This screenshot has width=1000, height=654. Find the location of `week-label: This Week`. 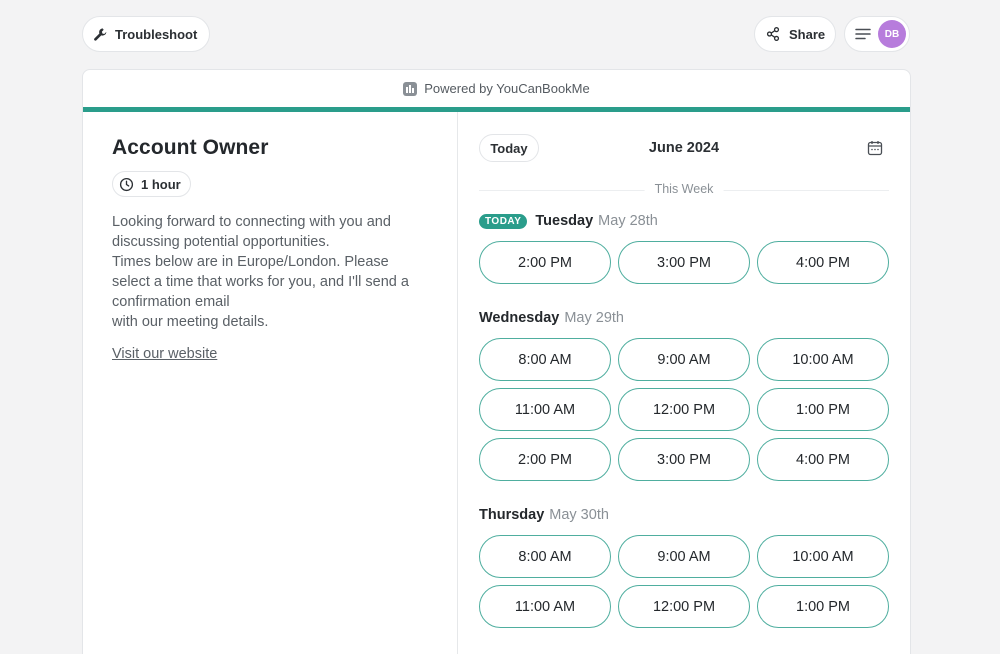

week-label: This Week is located at coordinates (684, 189).